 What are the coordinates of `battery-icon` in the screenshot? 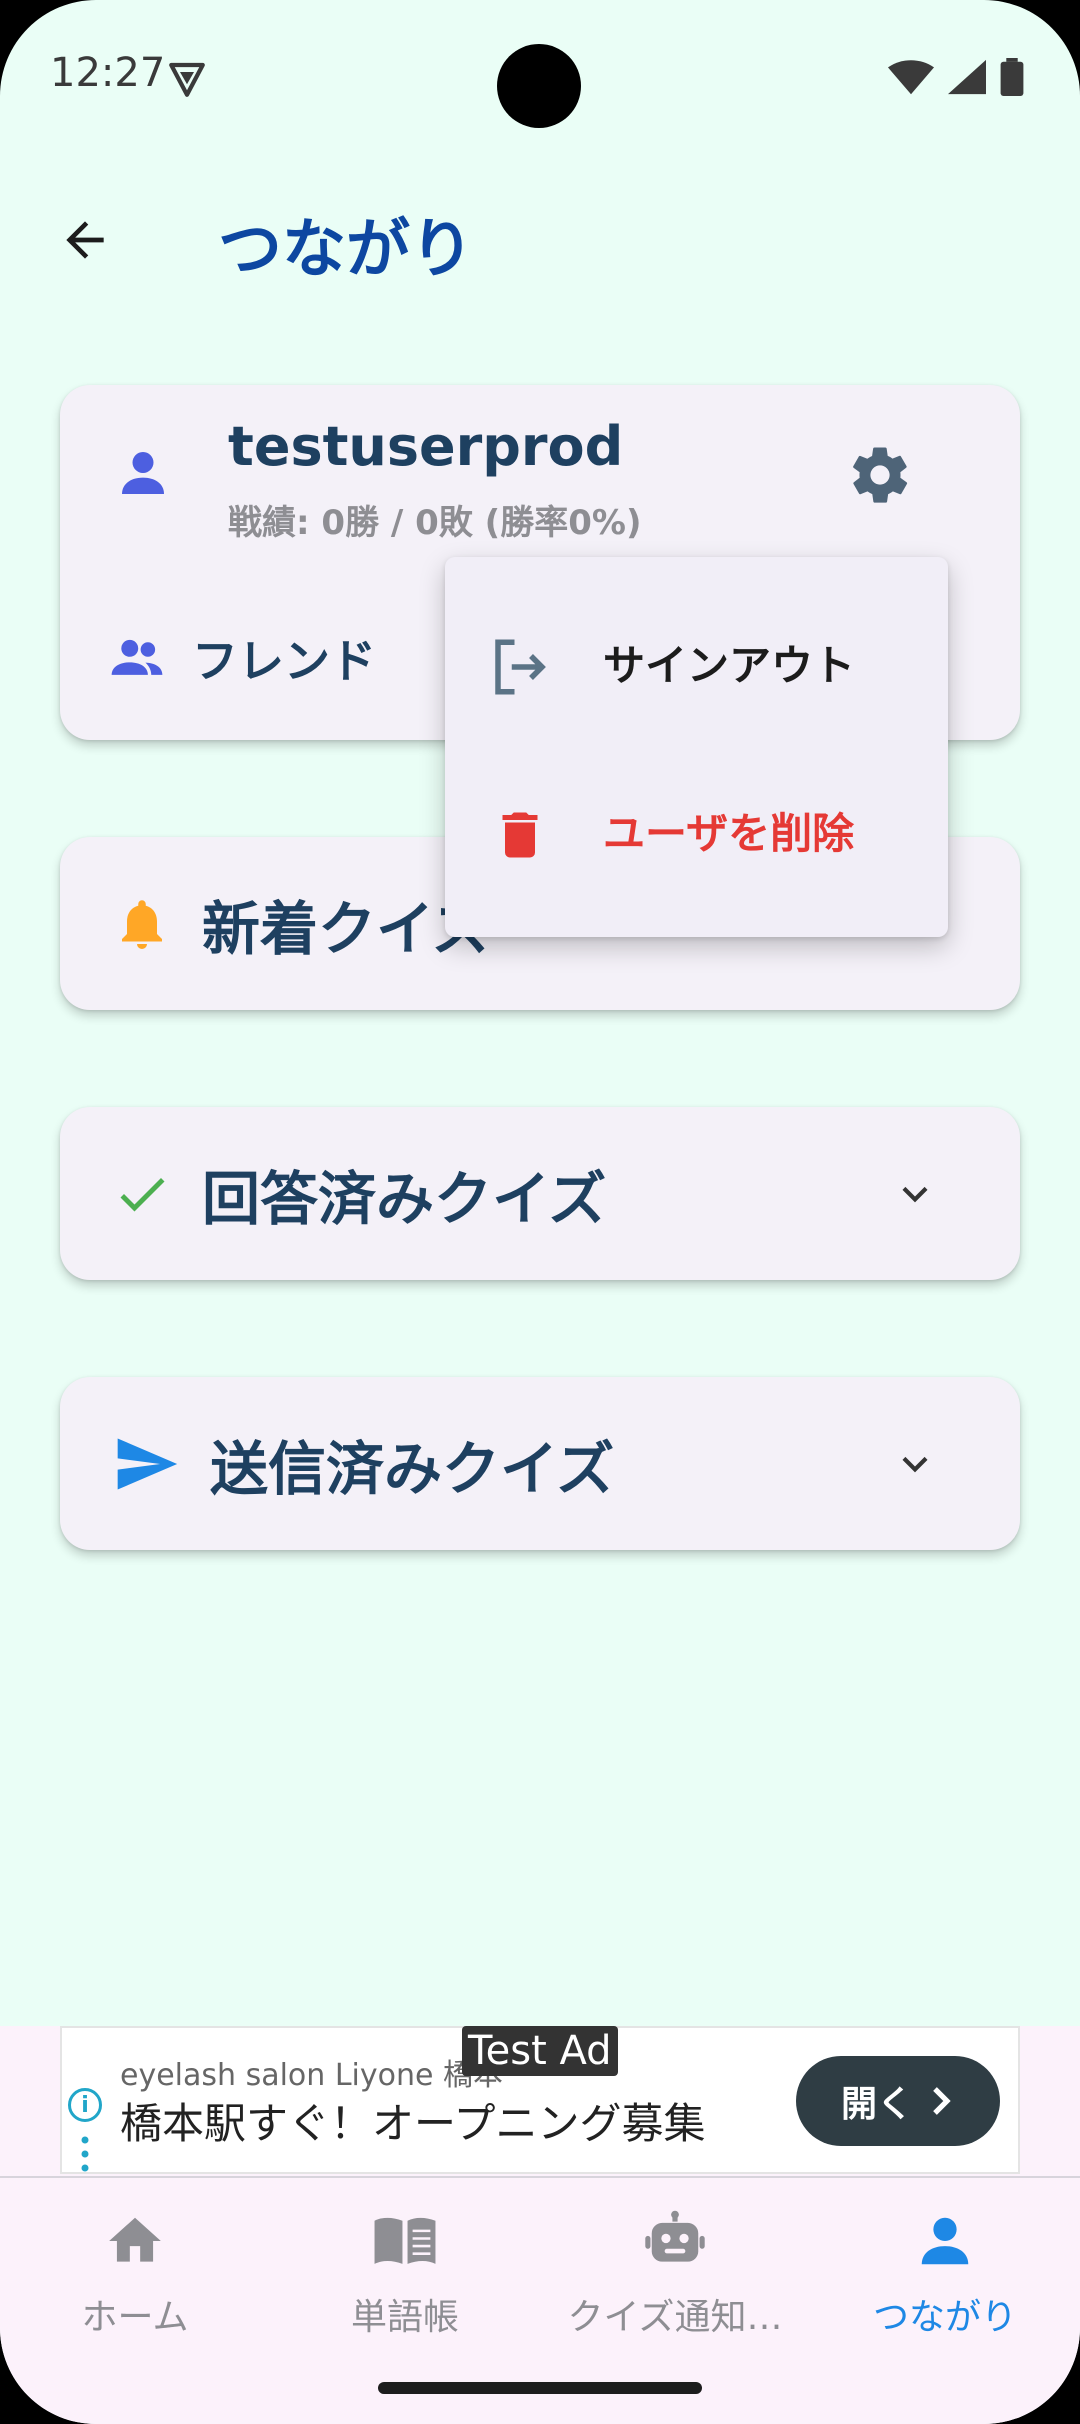 It's located at (1012, 77).